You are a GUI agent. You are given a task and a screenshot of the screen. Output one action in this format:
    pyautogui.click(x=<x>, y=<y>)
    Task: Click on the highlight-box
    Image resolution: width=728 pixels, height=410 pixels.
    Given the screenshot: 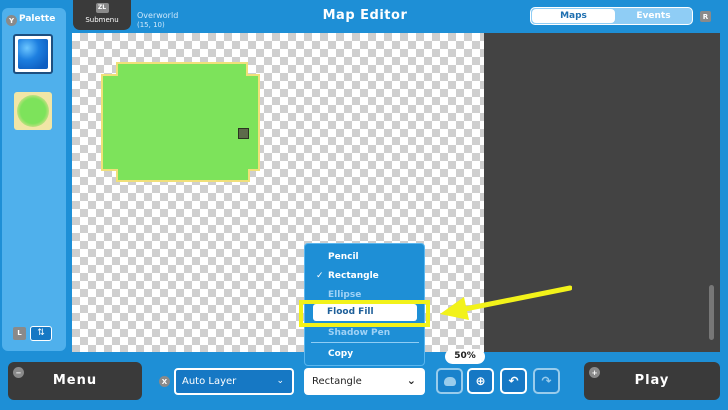 What is the action you would take?
    pyautogui.click(x=364, y=313)
    